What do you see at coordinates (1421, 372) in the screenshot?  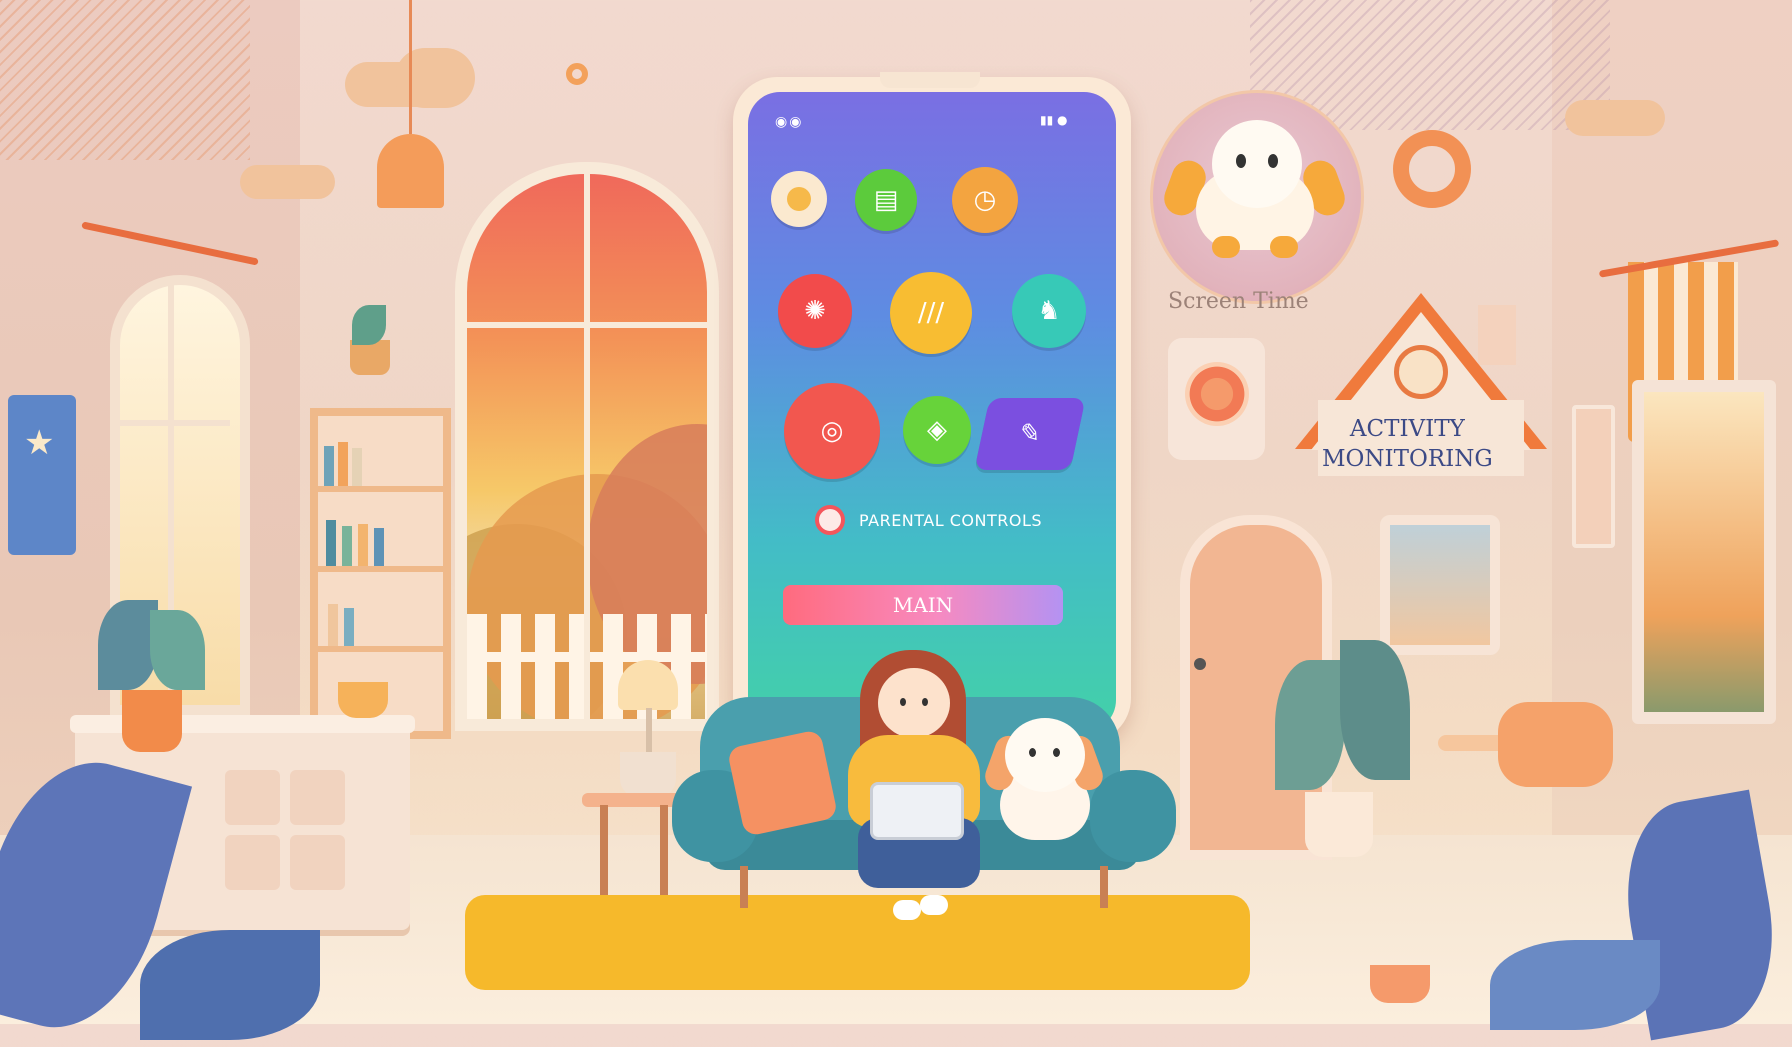 I see `house-window-icon` at bounding box center [1421, 372].